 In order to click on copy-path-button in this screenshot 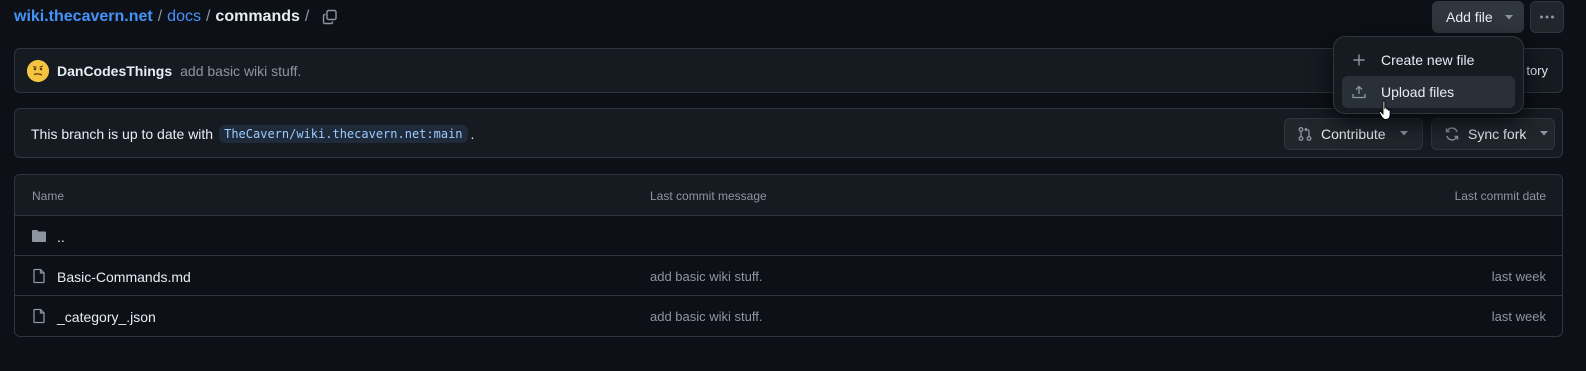, I will do `click(330, 17)`.